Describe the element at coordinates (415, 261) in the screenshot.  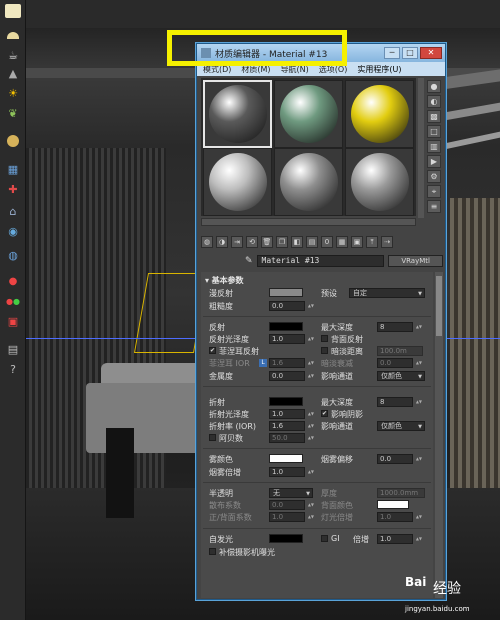
I see `material-type-button: VRayMtl` at that location.